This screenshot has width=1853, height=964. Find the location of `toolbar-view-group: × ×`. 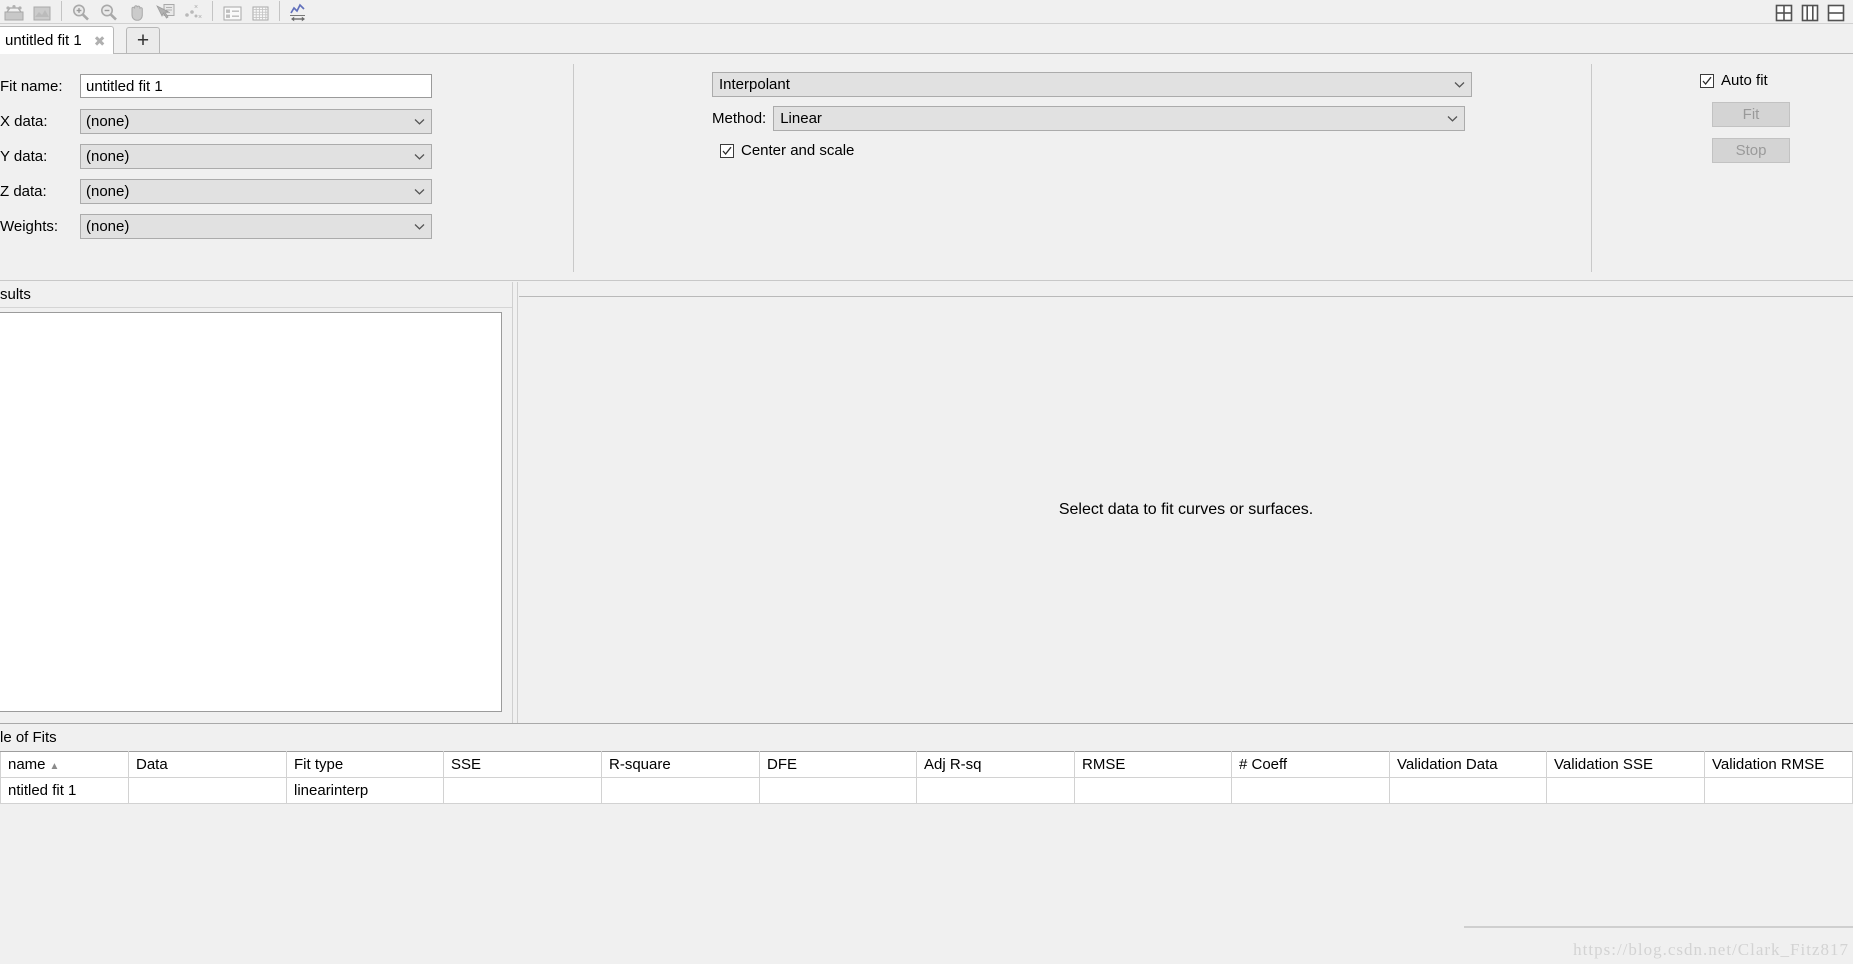

toolbar-view-group: × × is located at coordinates (137, 11).